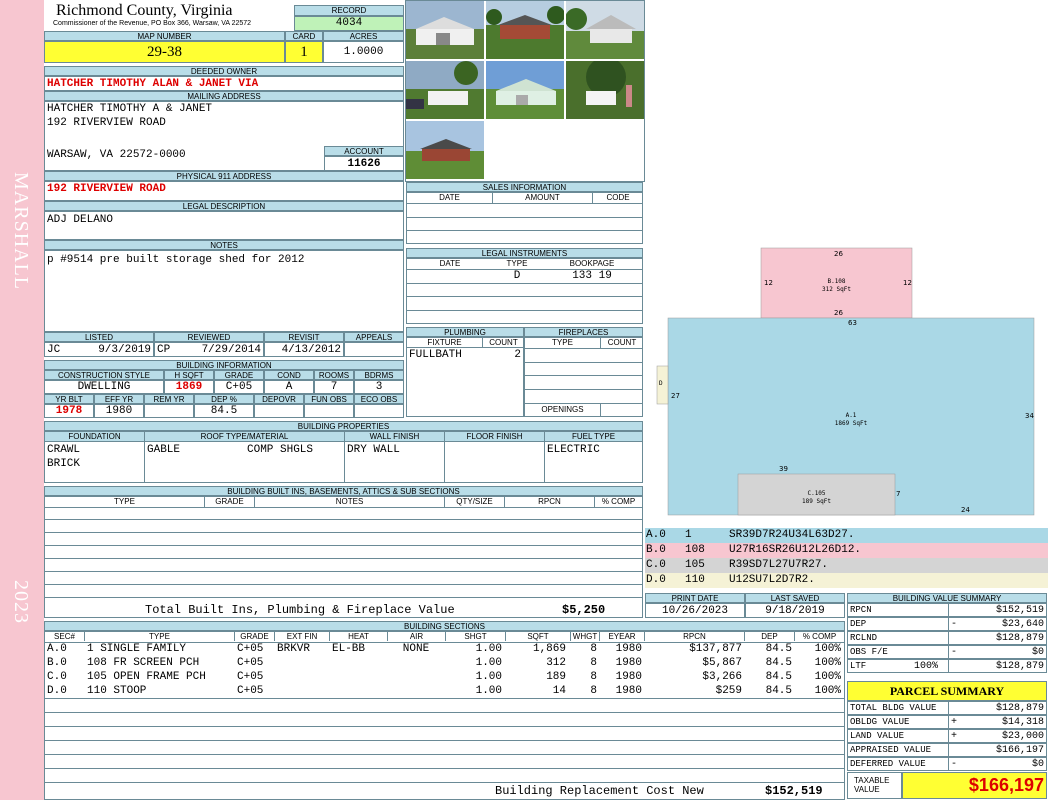 This screenshot has width=1050, height=800. Describe the element at coordinates (517, 276) in the screenshot. I see `li-type: D` at that location.